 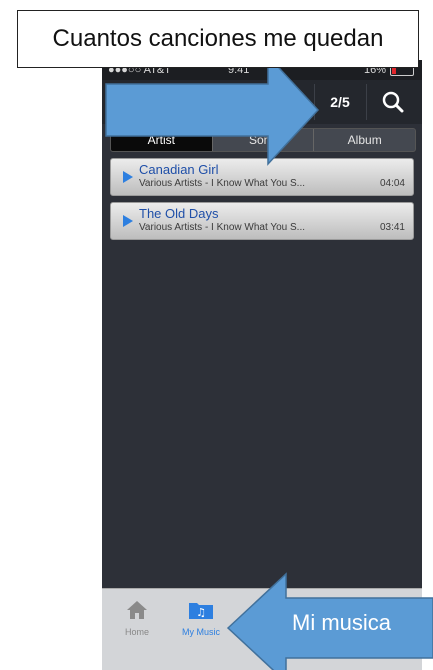 I want to click on callout-bottom: Mi musica, so click(x=342, y=622).